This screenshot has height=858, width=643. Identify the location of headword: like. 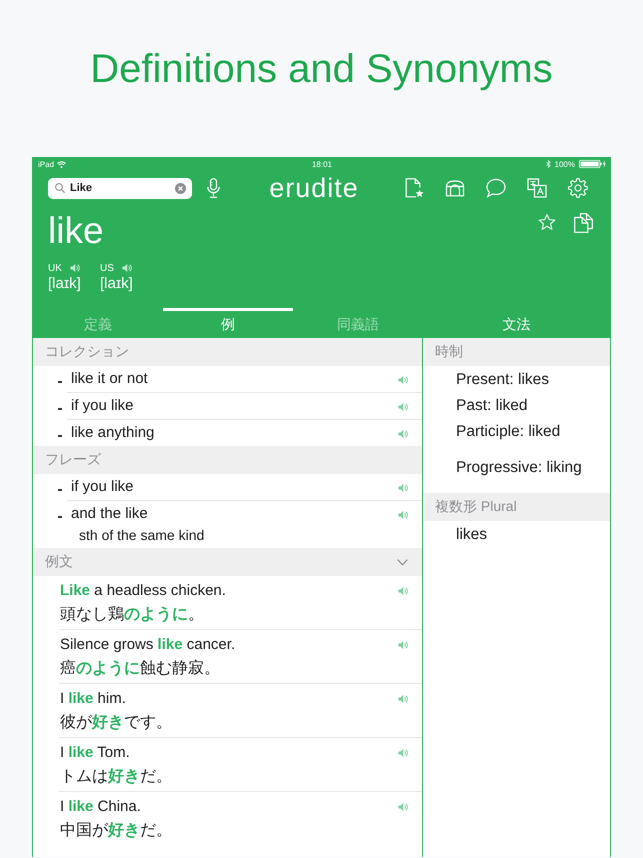
(76, 231).